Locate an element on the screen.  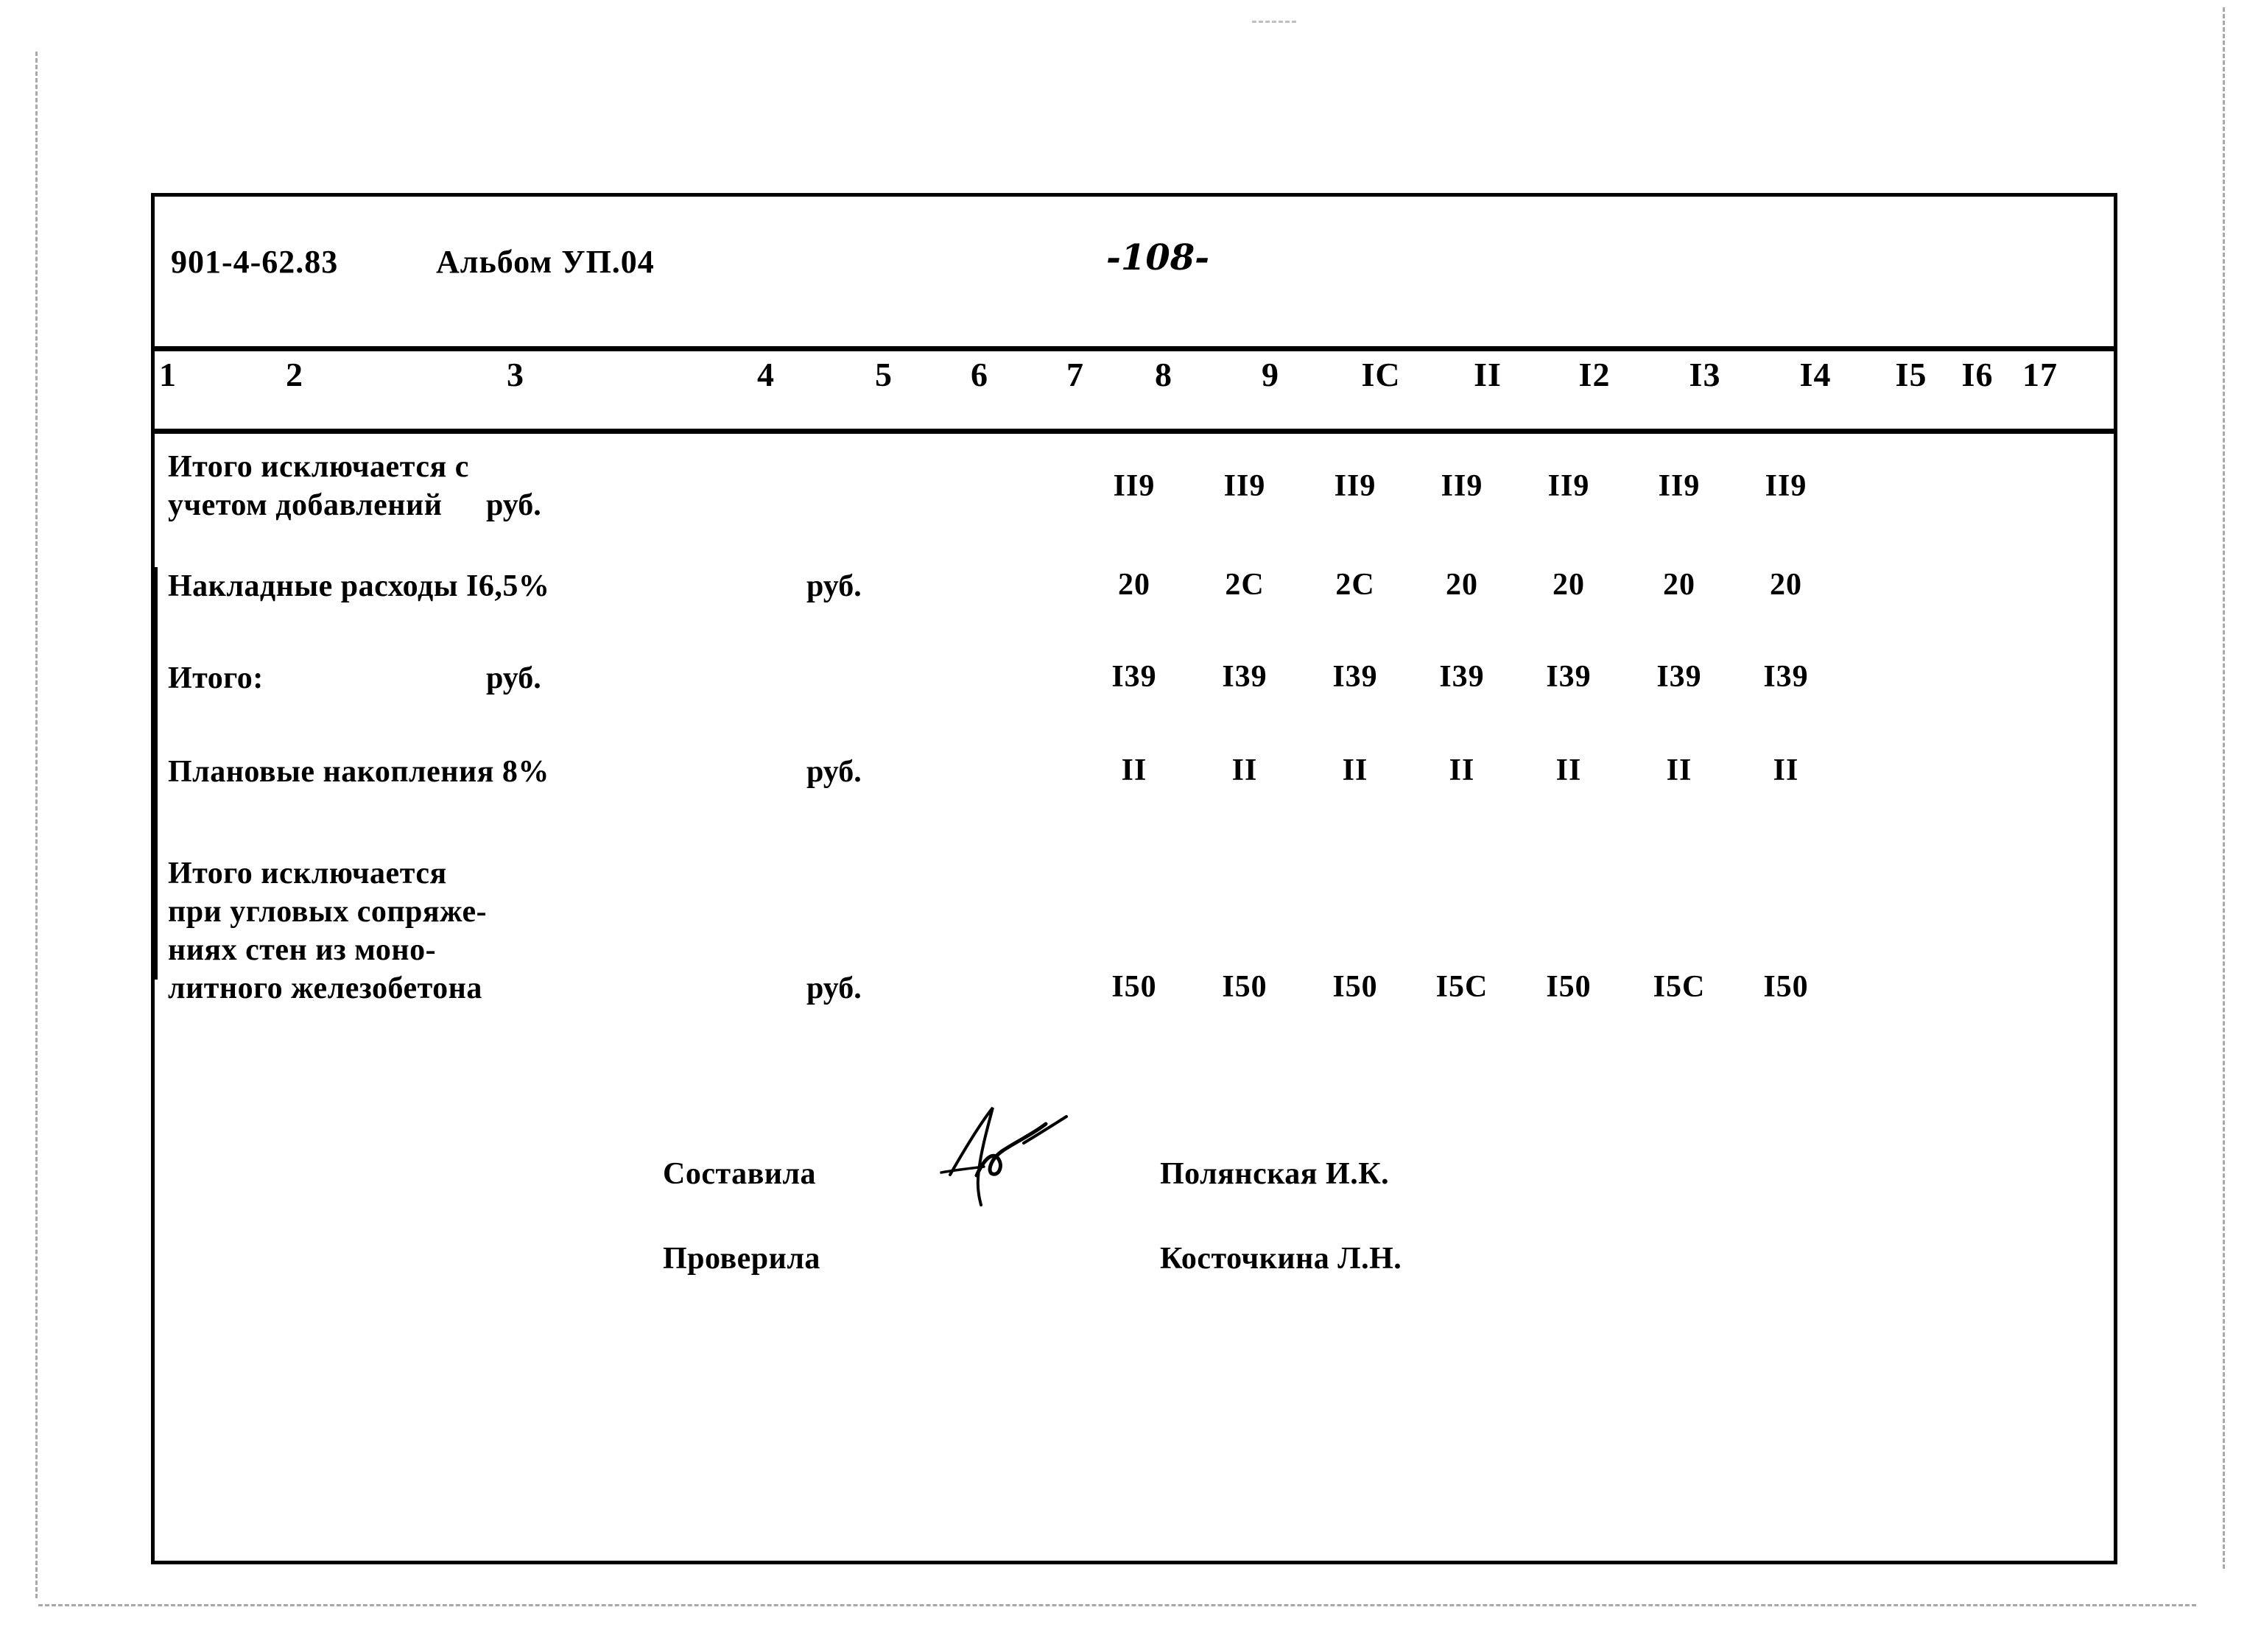
signature-role: Составила is located at coordinates (740, 1174).